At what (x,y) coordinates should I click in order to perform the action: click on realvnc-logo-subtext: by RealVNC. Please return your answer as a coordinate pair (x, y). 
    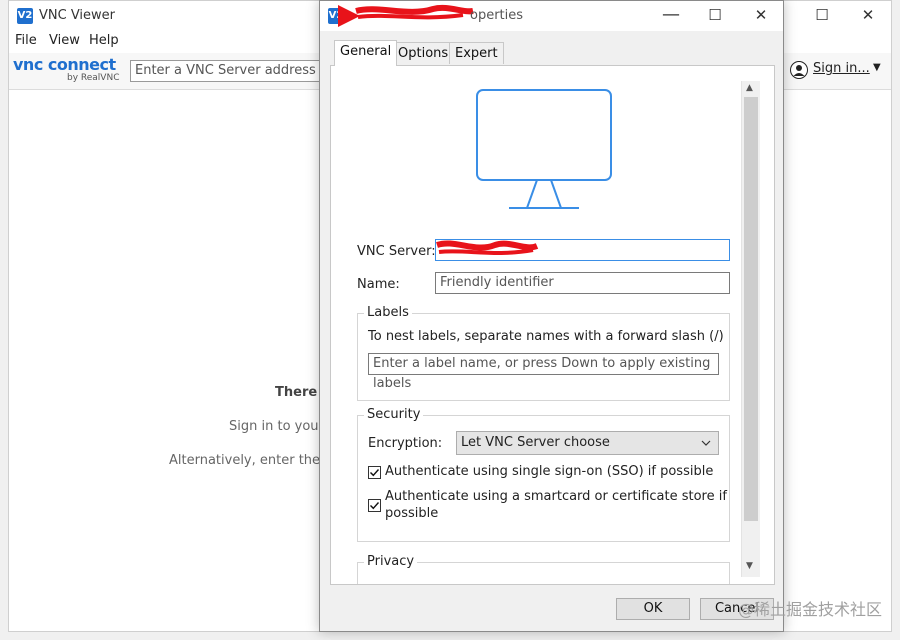
    Looking at the image, I should click on (93, 78).